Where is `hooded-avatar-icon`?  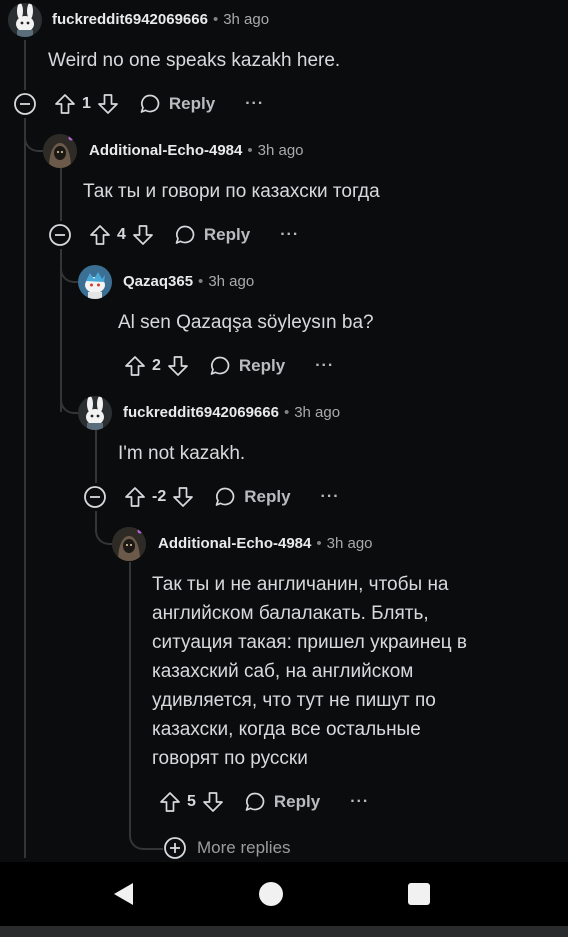
hooded-avatar-icon is located at coordinates (129, 544).